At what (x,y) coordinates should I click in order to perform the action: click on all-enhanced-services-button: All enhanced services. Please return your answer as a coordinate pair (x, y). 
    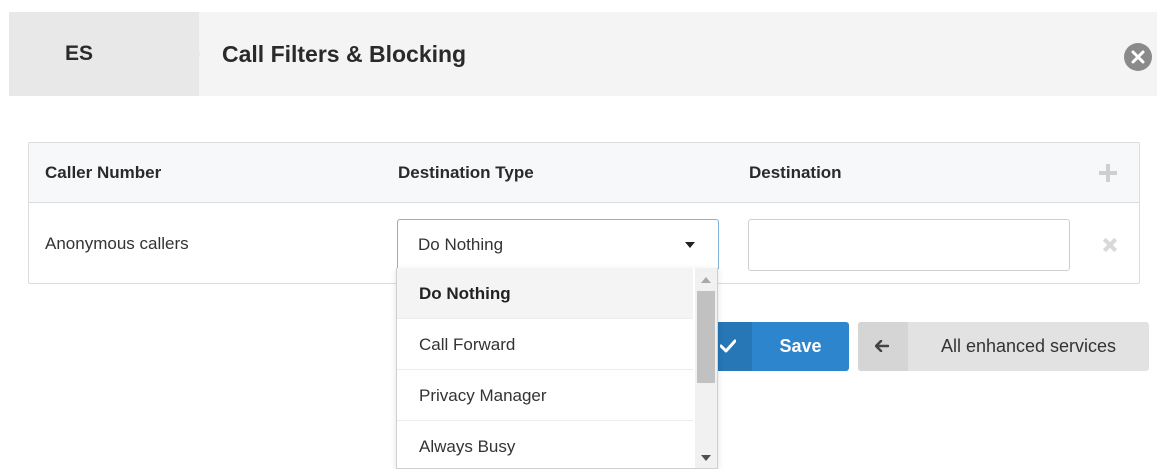
    Looking at the image, I should click on (1003, 346).